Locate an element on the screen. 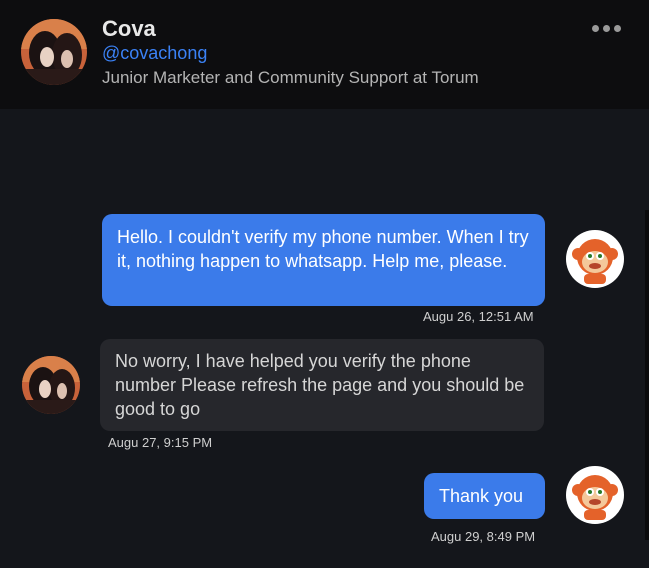  message-timestamp: Augu 29, 8:49 PM is located at coordinates (483, 536).